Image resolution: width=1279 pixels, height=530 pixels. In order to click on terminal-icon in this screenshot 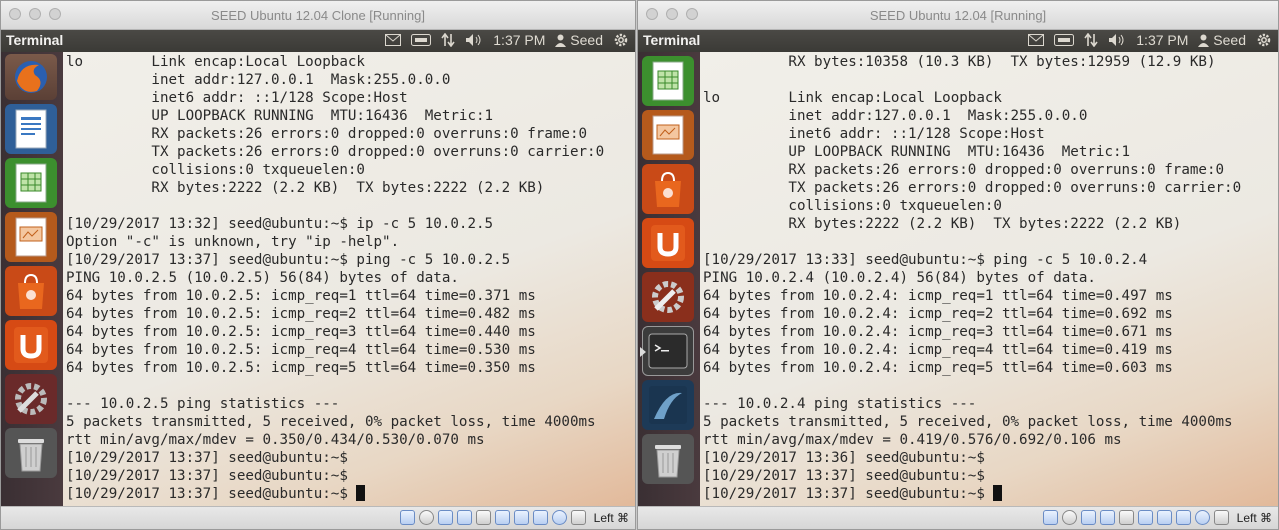, I will do `click(668, 351)`.